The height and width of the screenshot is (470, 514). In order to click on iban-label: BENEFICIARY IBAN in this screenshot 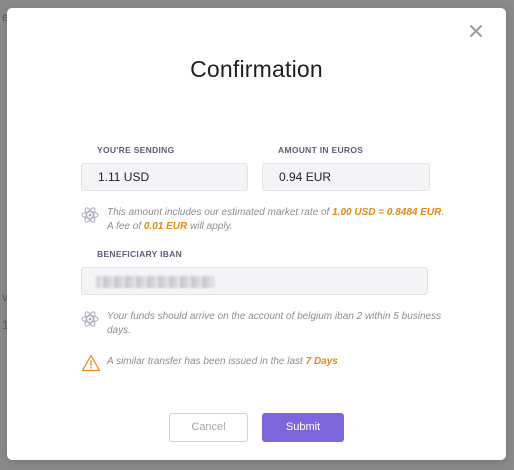, I will do `click(140, 254)`.